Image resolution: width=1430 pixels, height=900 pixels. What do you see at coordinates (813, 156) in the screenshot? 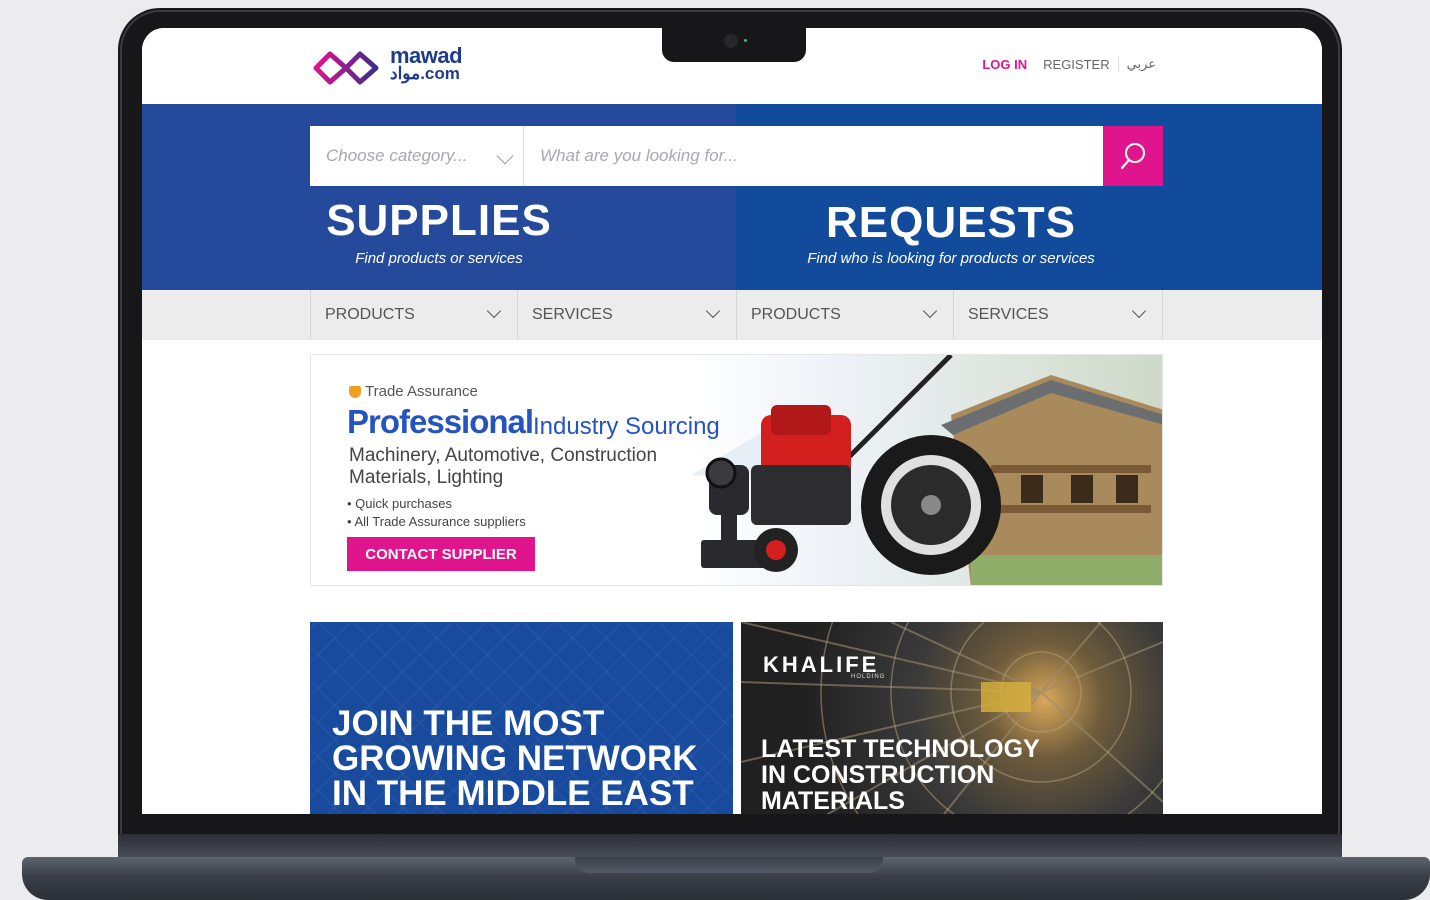
I see `search-input` at bounding box center [813, 156].